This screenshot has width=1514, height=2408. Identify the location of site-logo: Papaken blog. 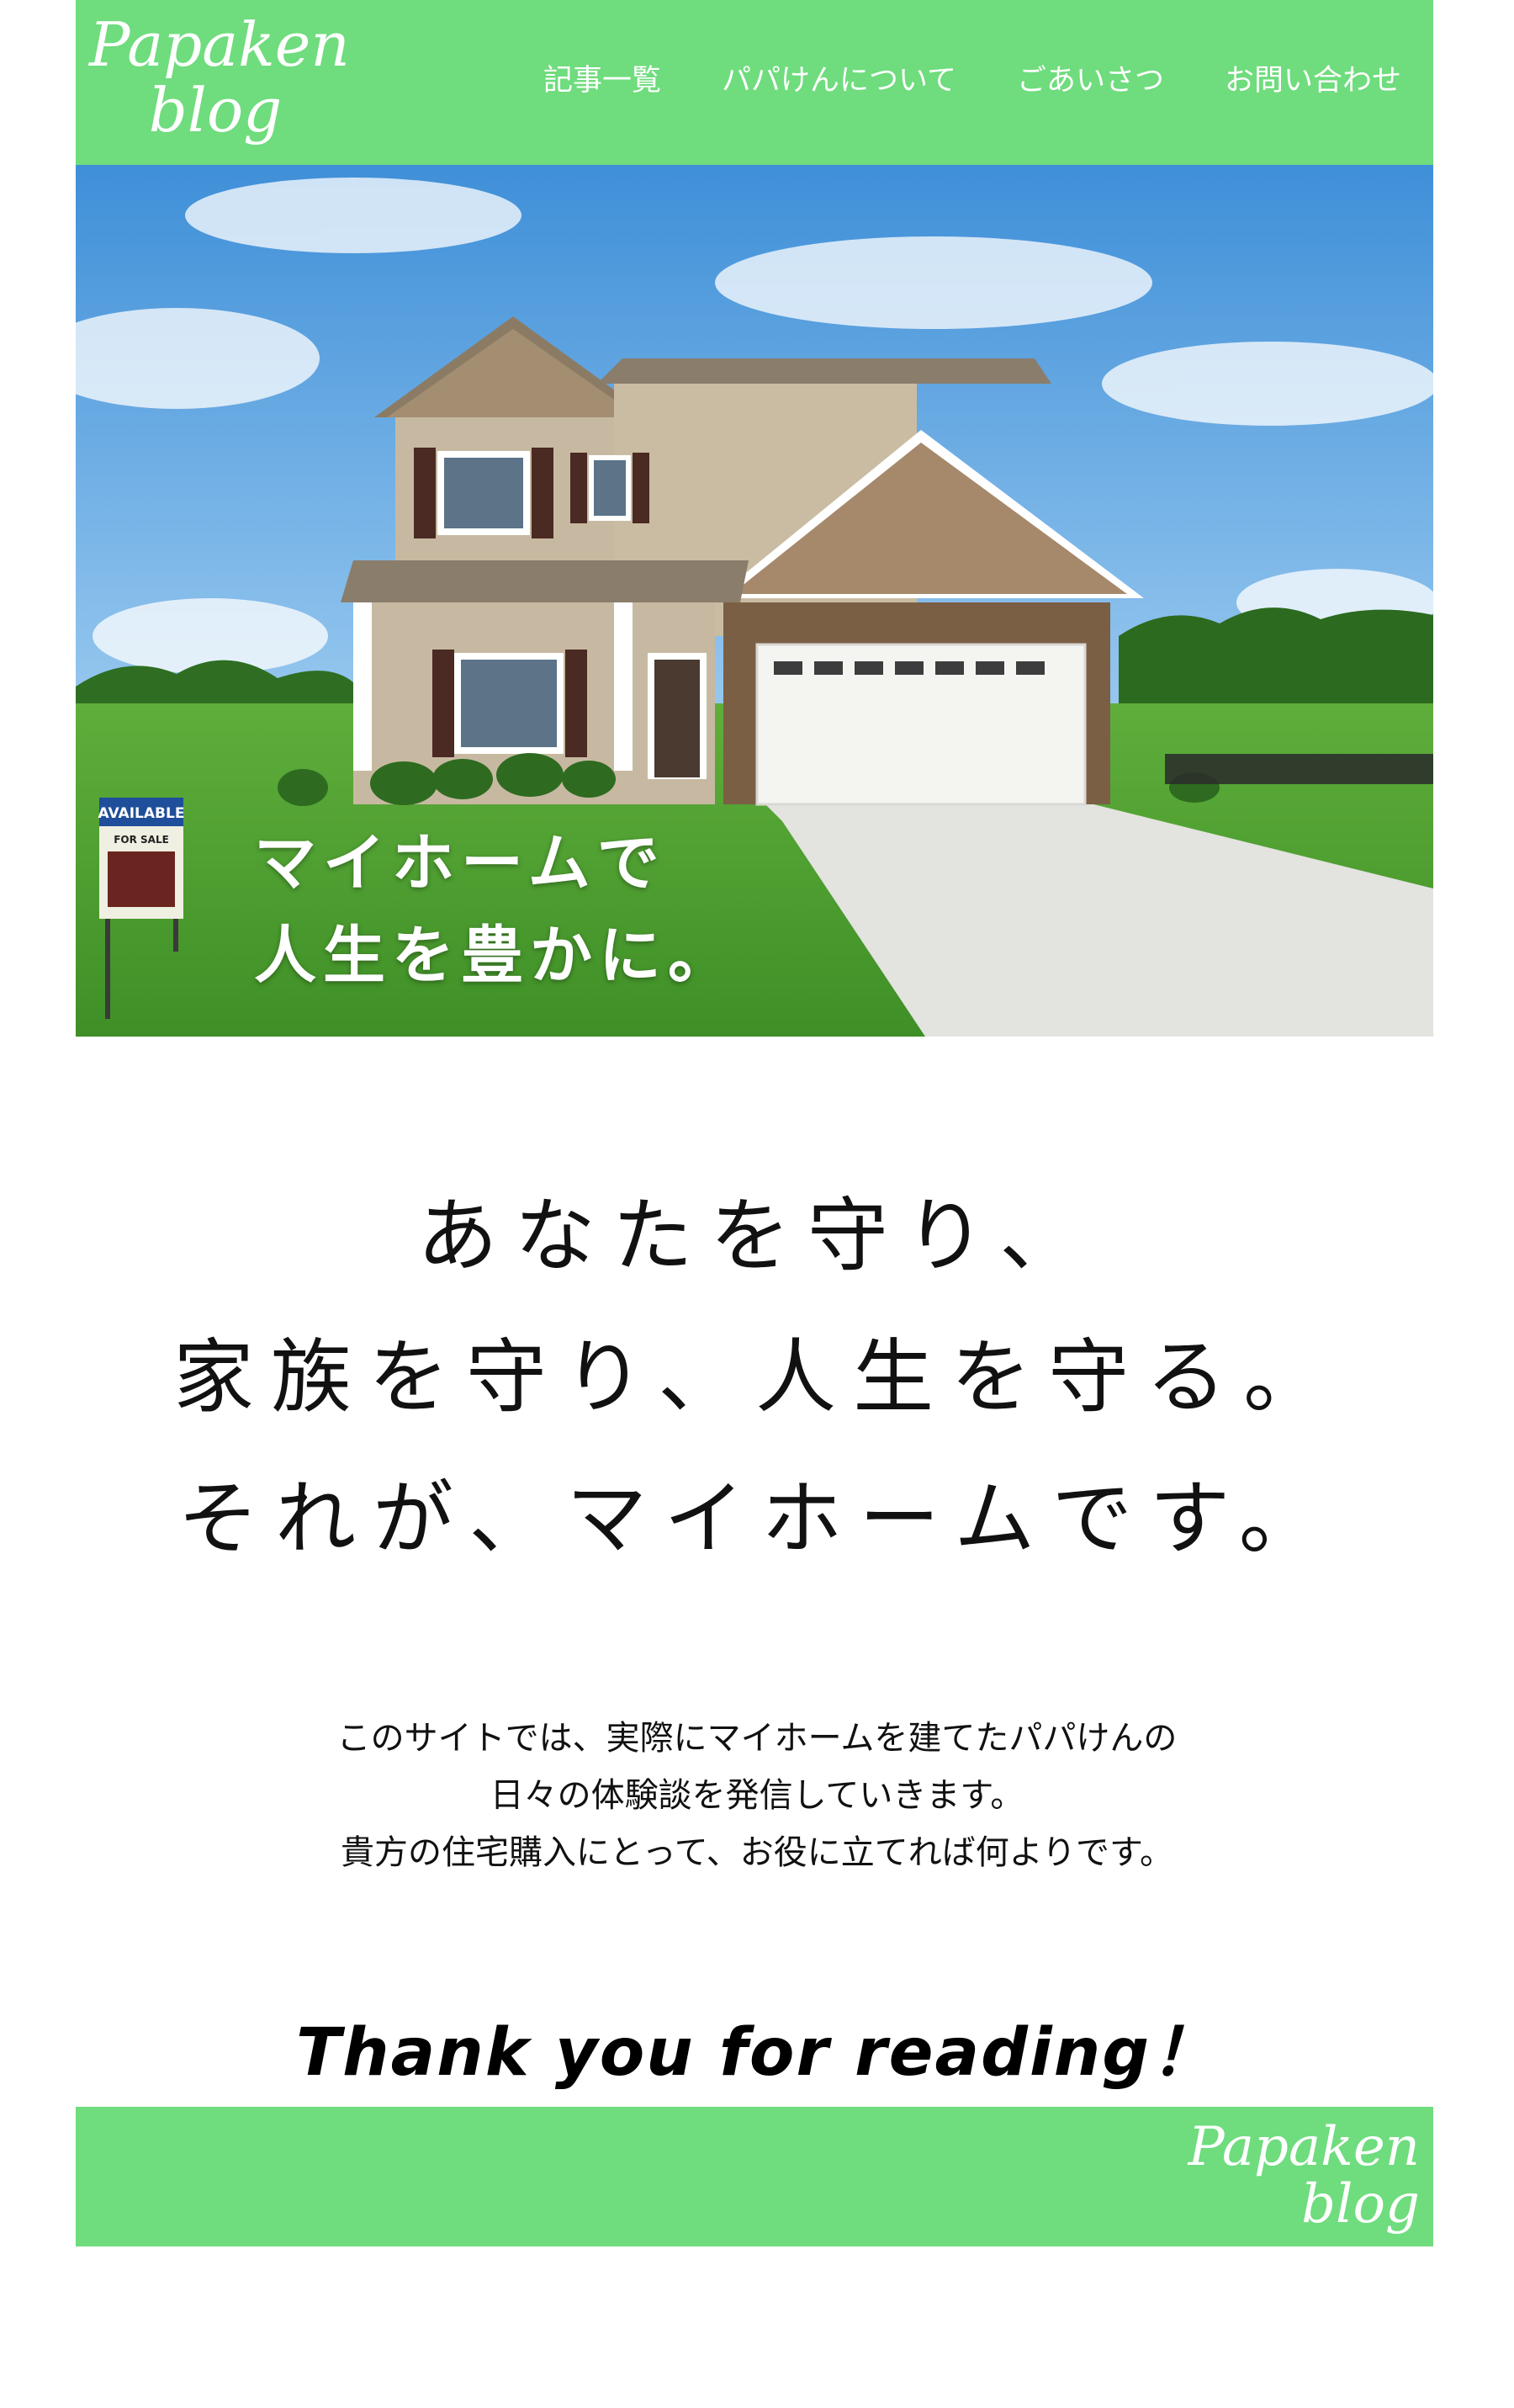
(220, 77).